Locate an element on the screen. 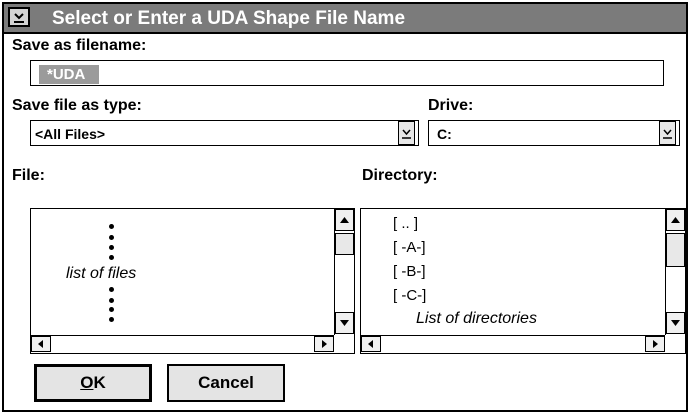  directory-item: [ -A-] is located at coordinates (409, 247).